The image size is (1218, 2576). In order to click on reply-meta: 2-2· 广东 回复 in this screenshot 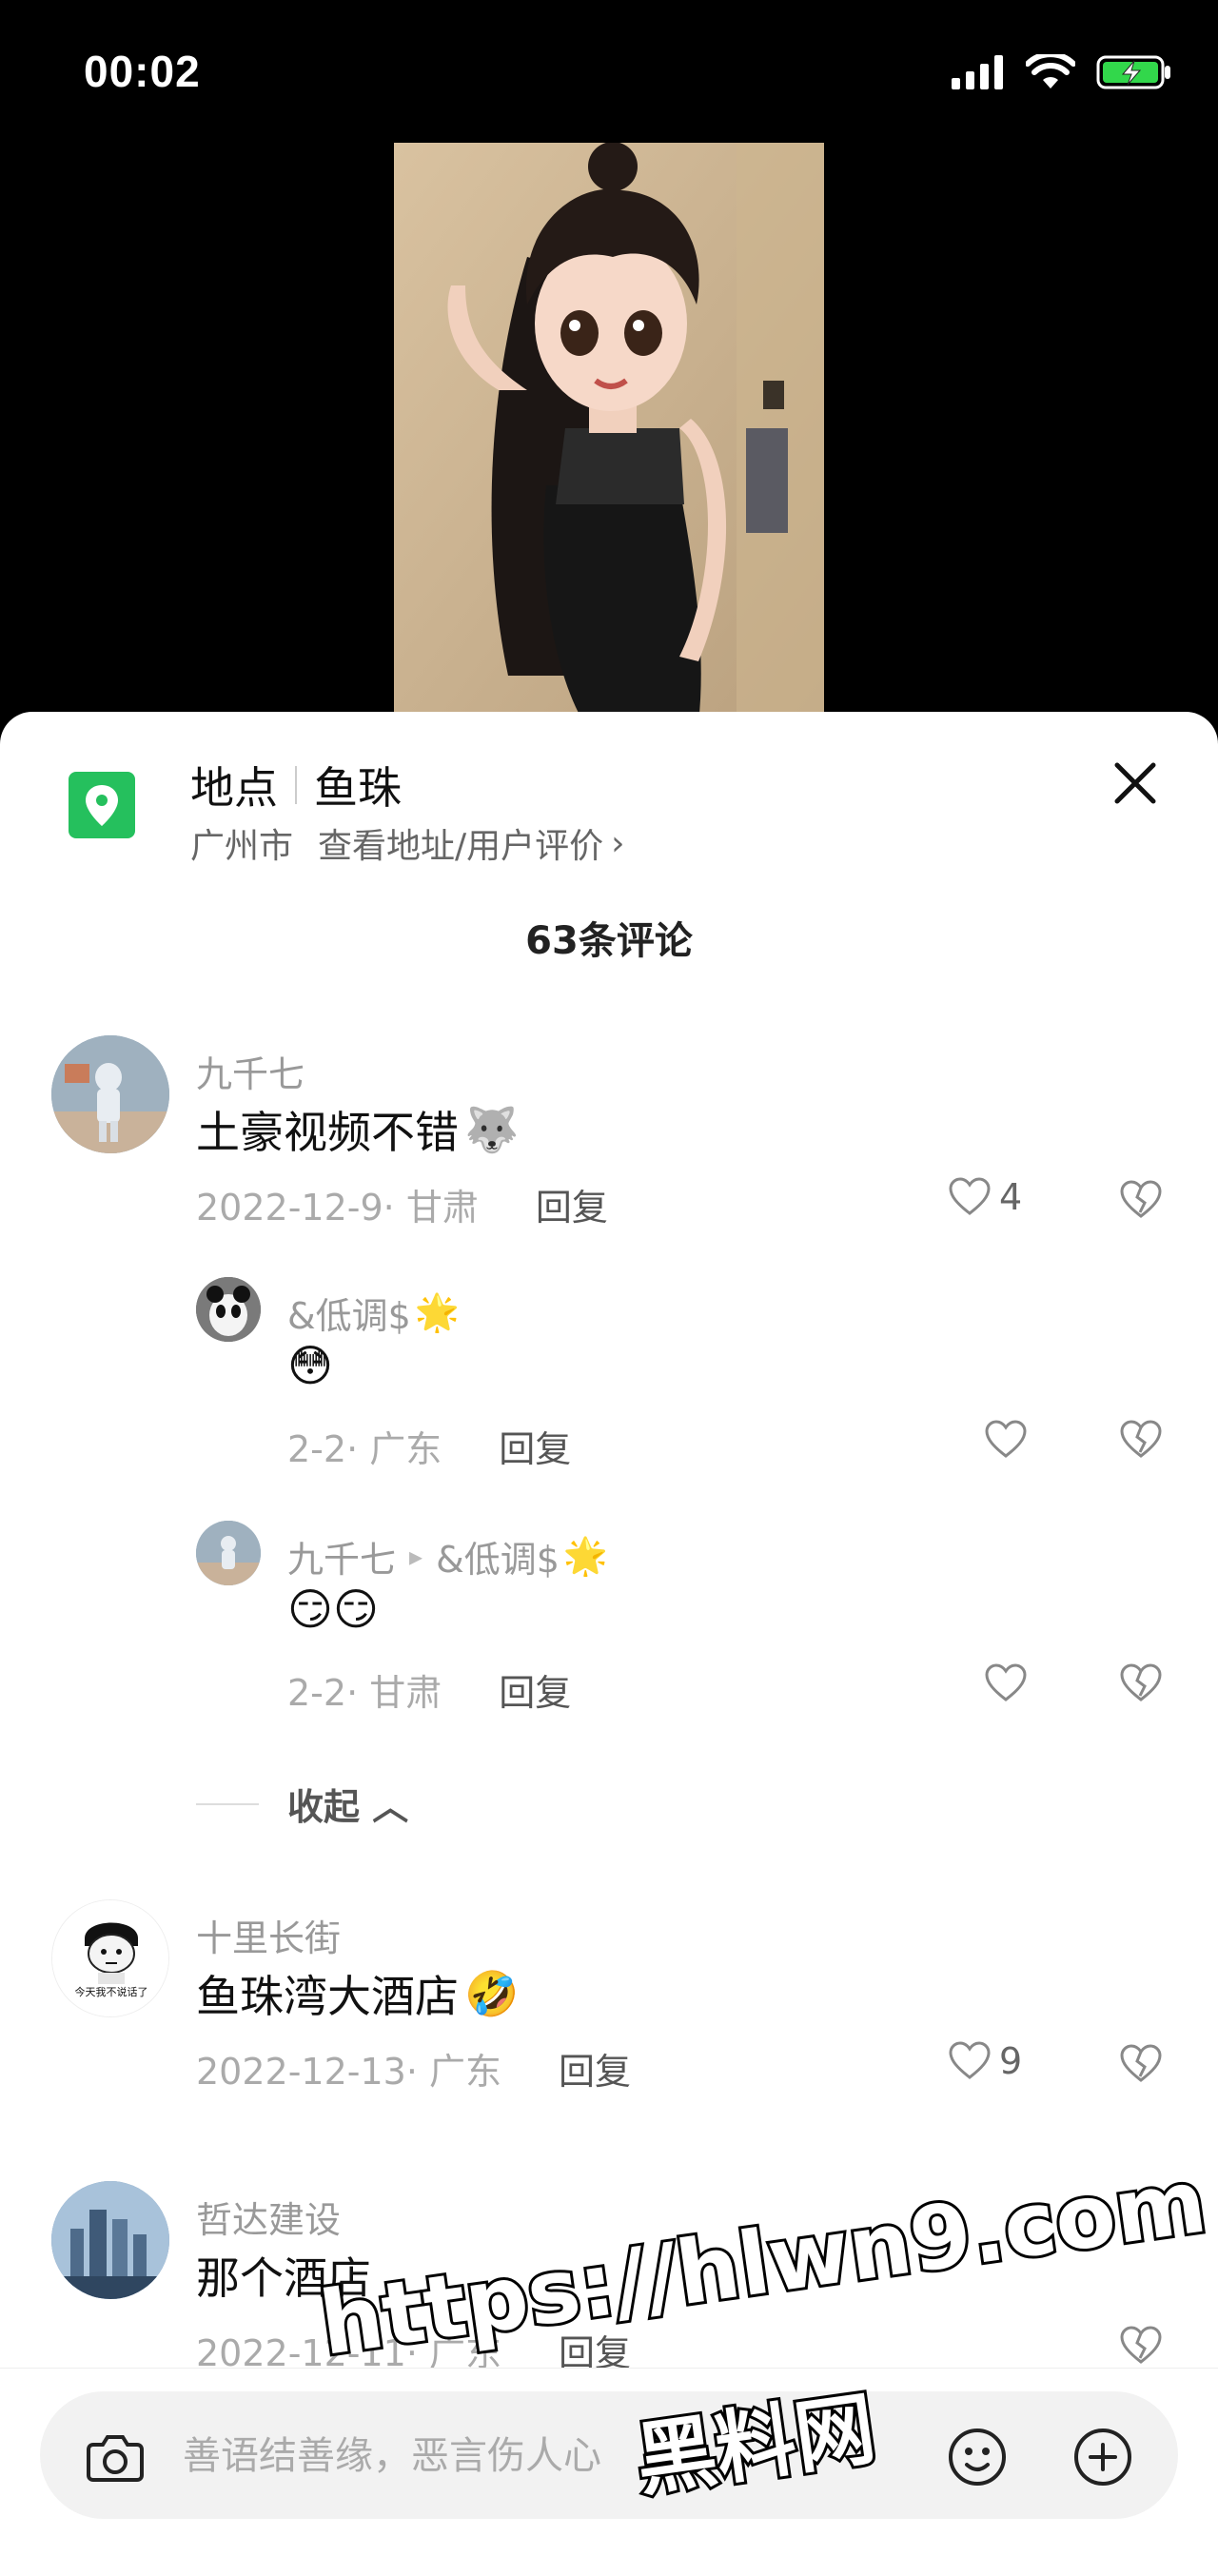, I will do `click(429, 1446)`.